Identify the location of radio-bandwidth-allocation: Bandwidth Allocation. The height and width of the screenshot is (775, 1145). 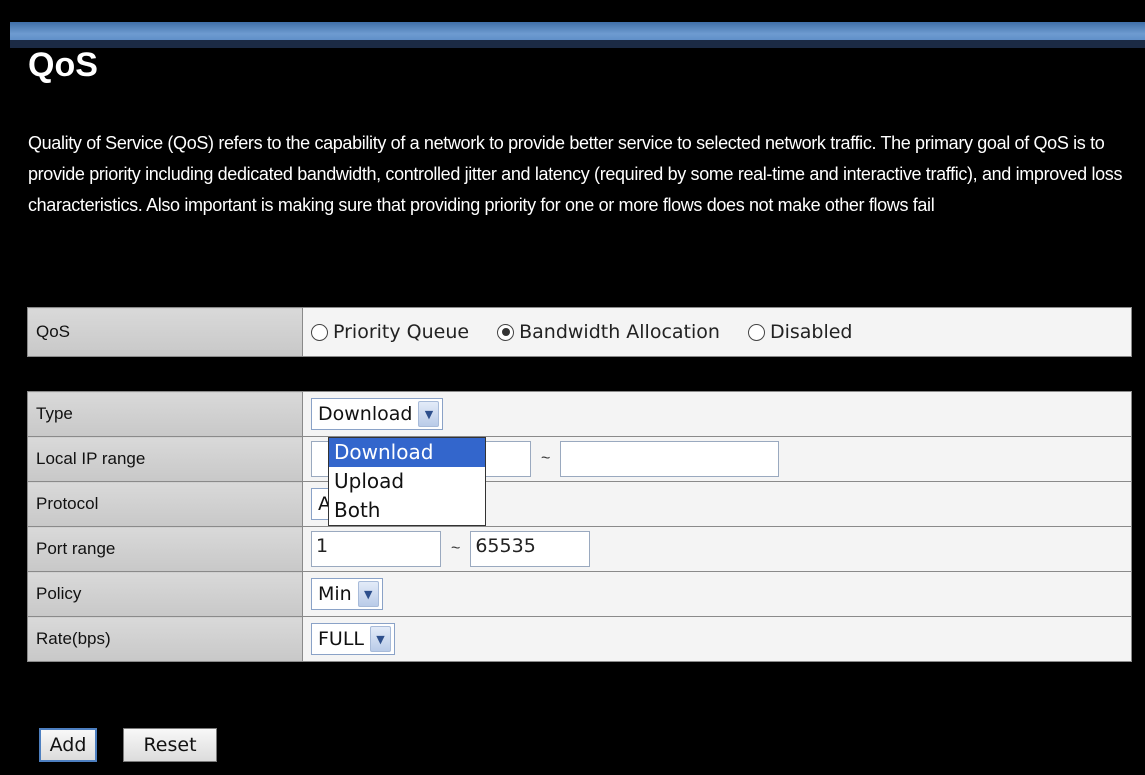
(608, 332).